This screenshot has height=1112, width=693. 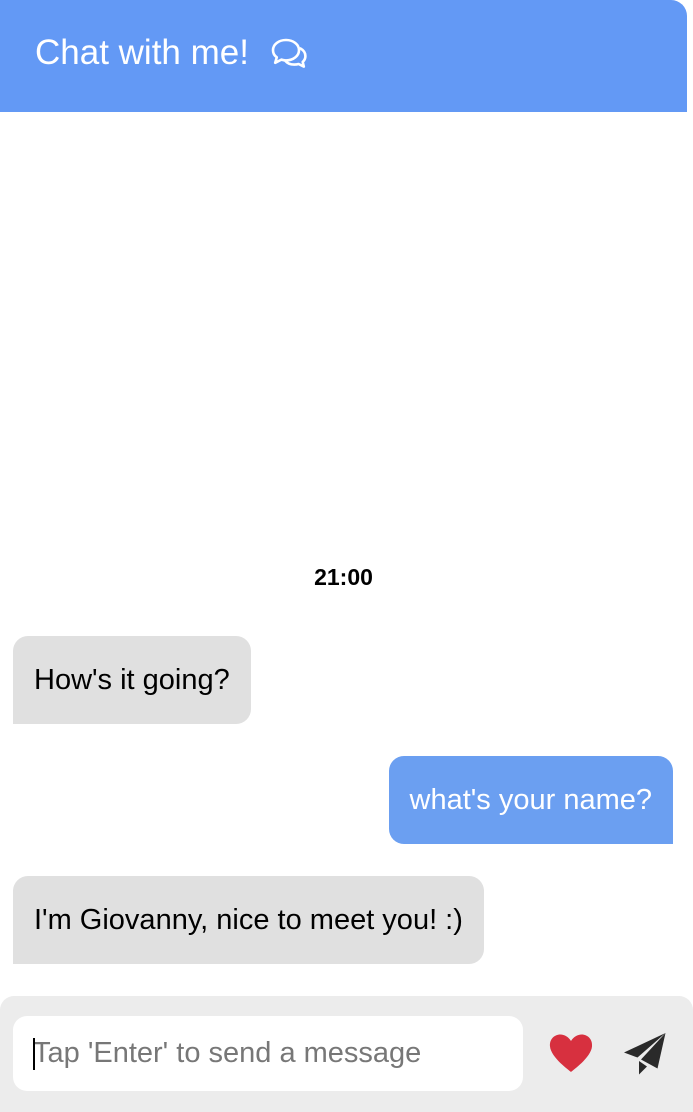 What do you see at coordinates (142, 52) in the screenshot?
I see `chat-title: Chat with me!` at bounding box center [142, 52].